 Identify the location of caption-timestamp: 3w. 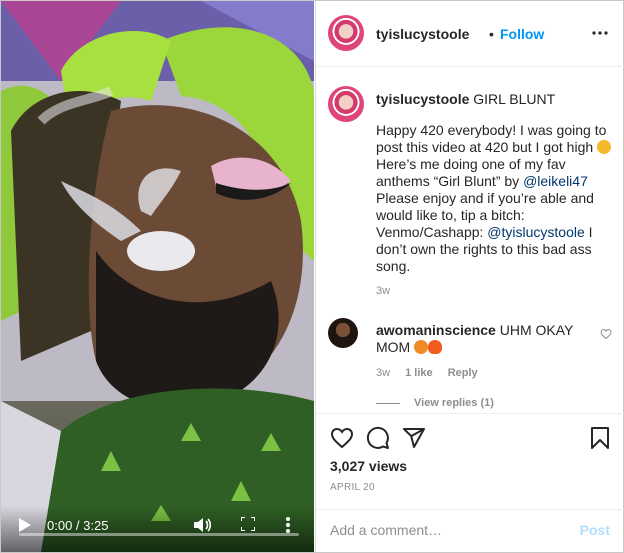
(383, 291).